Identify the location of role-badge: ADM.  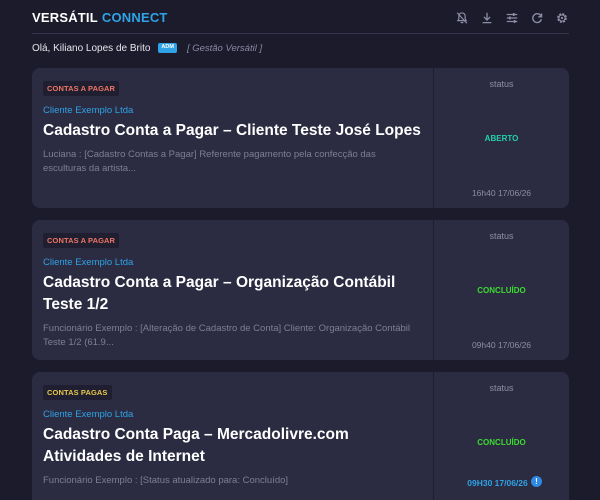
(167, 48).